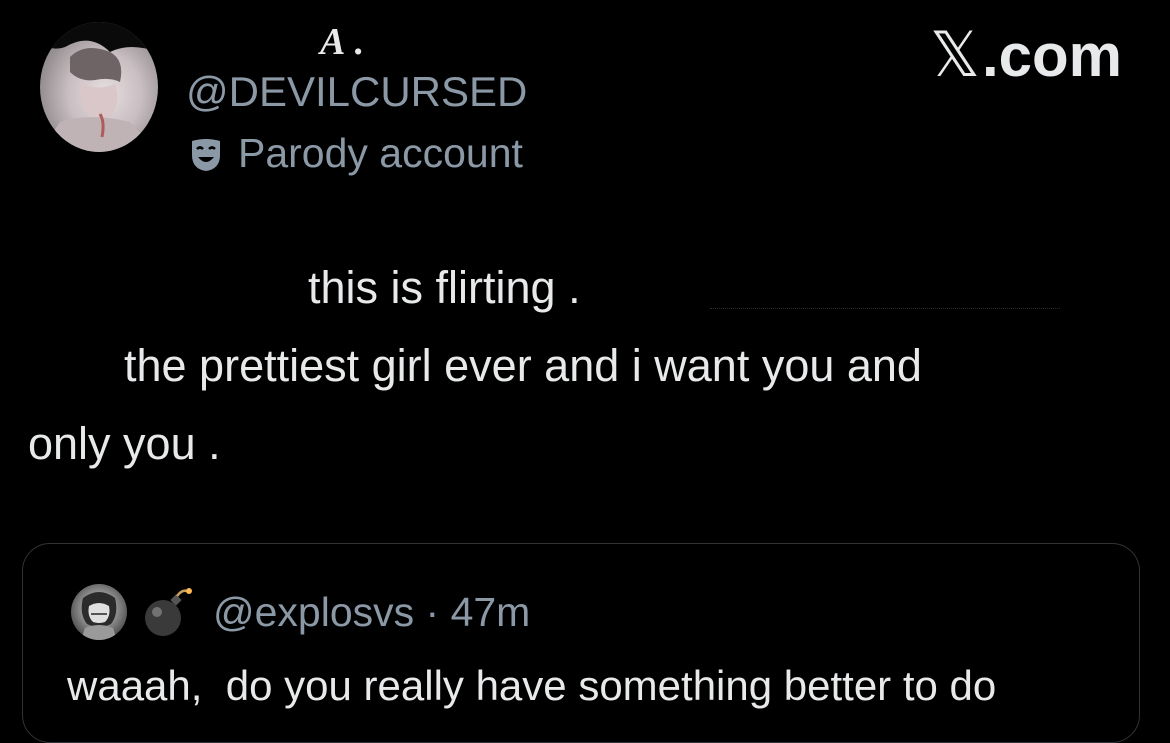 The width and height of the screenshot is (1170, 743). Describe the element at coordinates (371, 612) in the screenshot. I see `quoted-handle-timestamp: @explosvs · 47m` at that location.